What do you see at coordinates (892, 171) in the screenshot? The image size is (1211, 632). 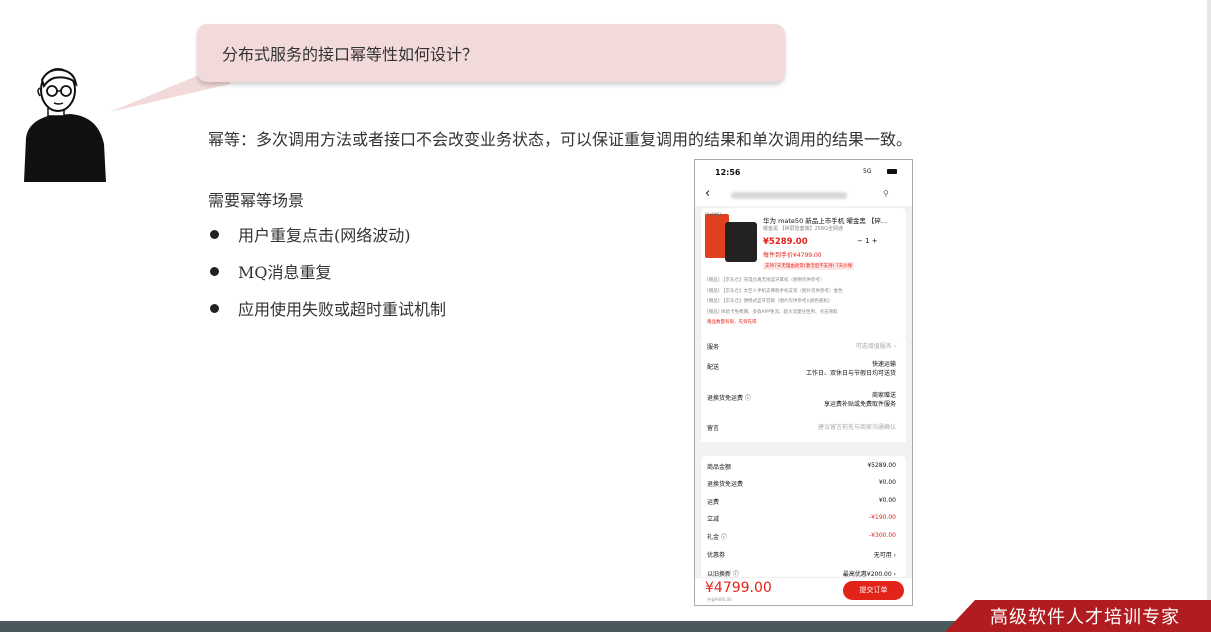 I see `battery-icon` at bounding box center [892, 171].